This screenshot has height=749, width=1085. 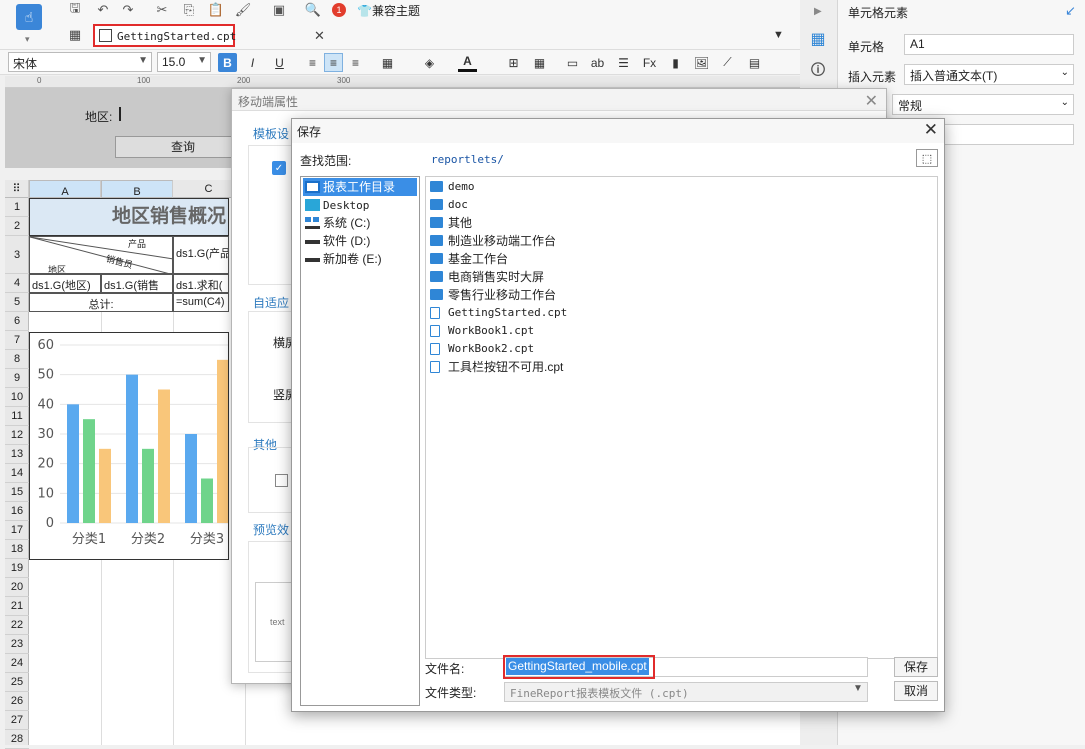 I want to click on collapse-icon: ↙, so click(x=1070, y=11).